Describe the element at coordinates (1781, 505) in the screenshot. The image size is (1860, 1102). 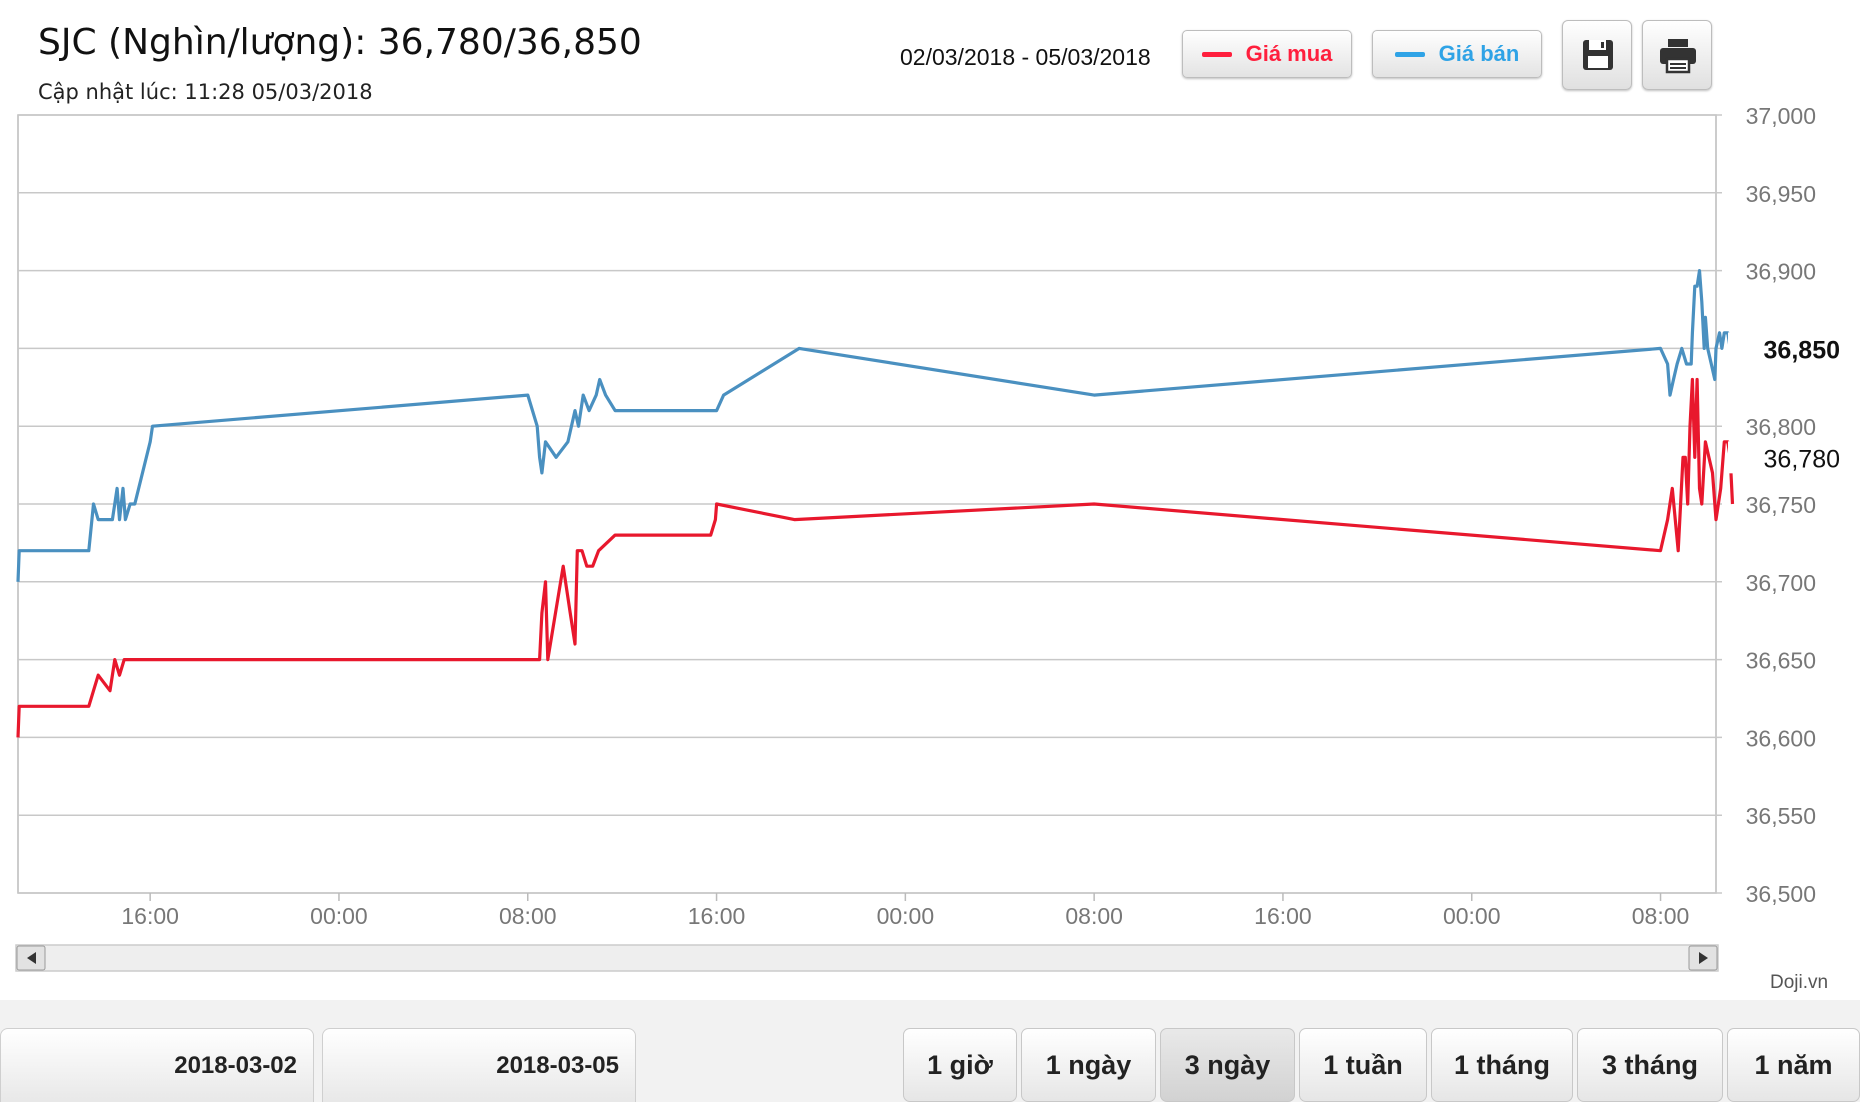
I see `y-tick-label: 36,750` at that location.